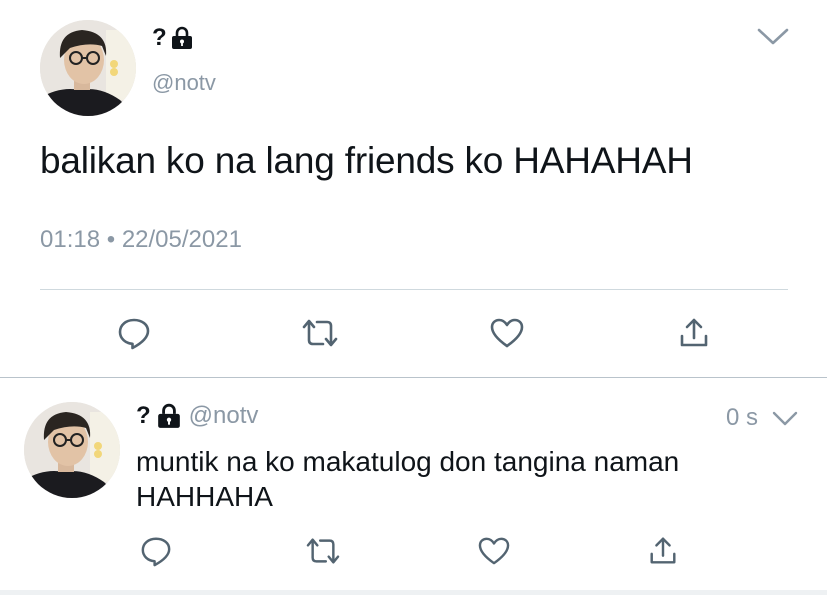  I want to click on reply-display-name: ?, so click(158, 416).